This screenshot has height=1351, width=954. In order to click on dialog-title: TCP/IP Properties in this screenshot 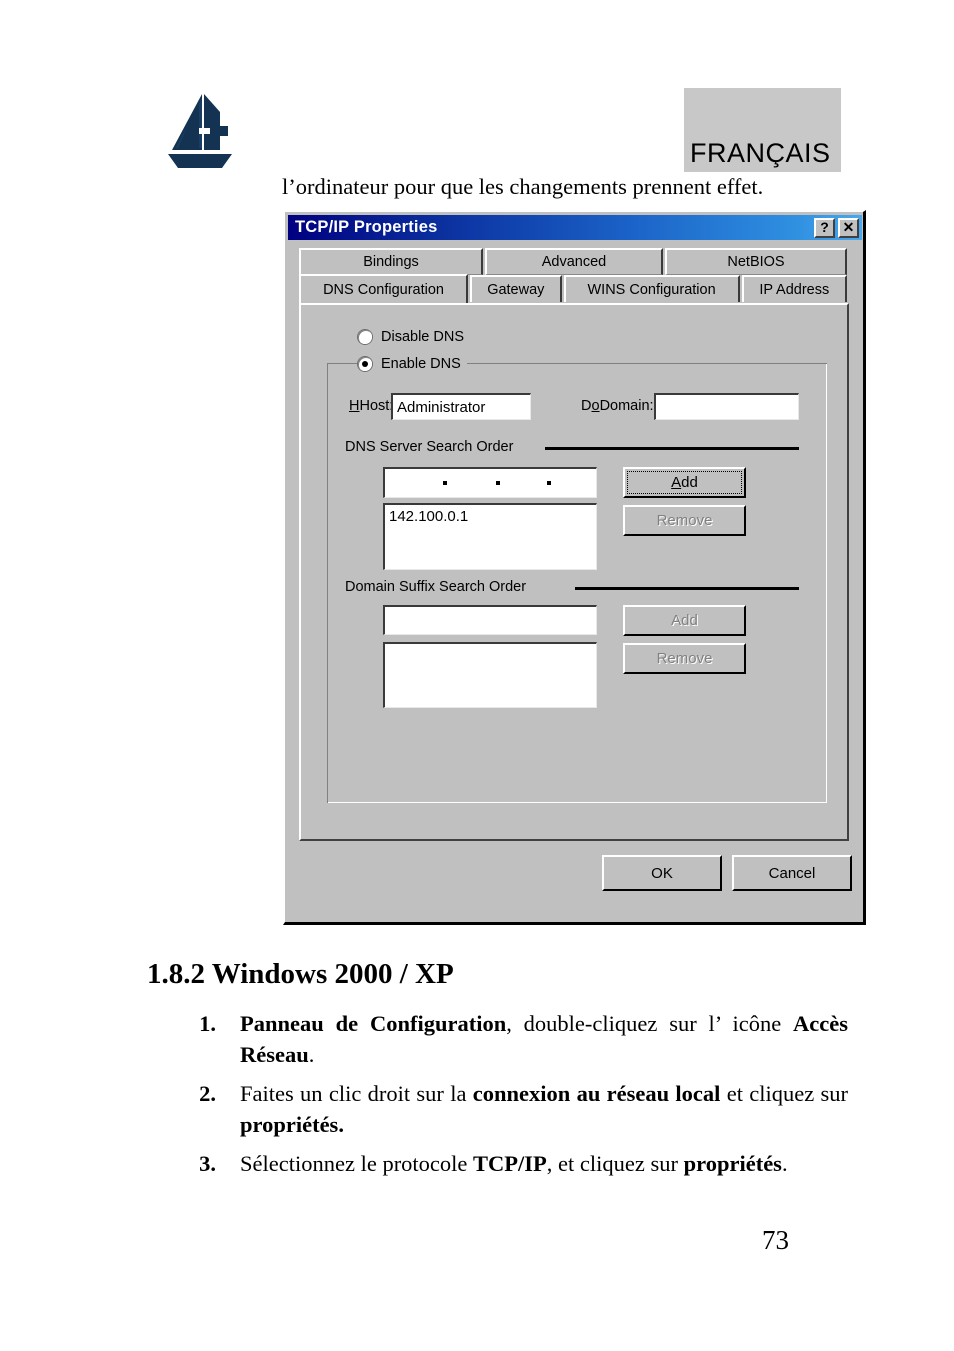, I will do `click(366, 227)`.